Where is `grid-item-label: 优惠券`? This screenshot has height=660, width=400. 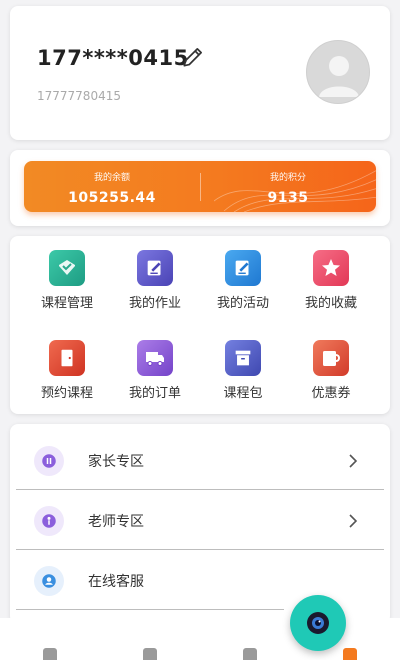 grid-item-label: 优惠券 is located at coordinates (331, 393).